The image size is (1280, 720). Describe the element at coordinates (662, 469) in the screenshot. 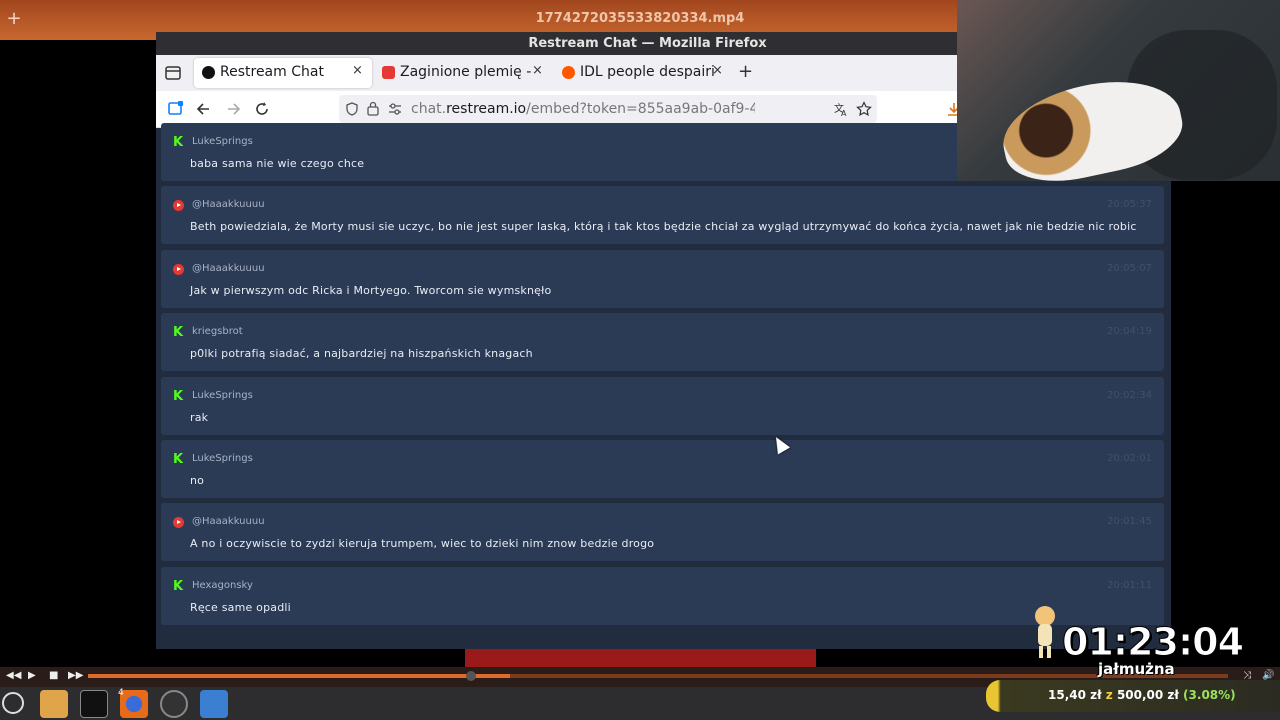

I see `chat-message: K LukeSprings 20:02:01 no` at that location.